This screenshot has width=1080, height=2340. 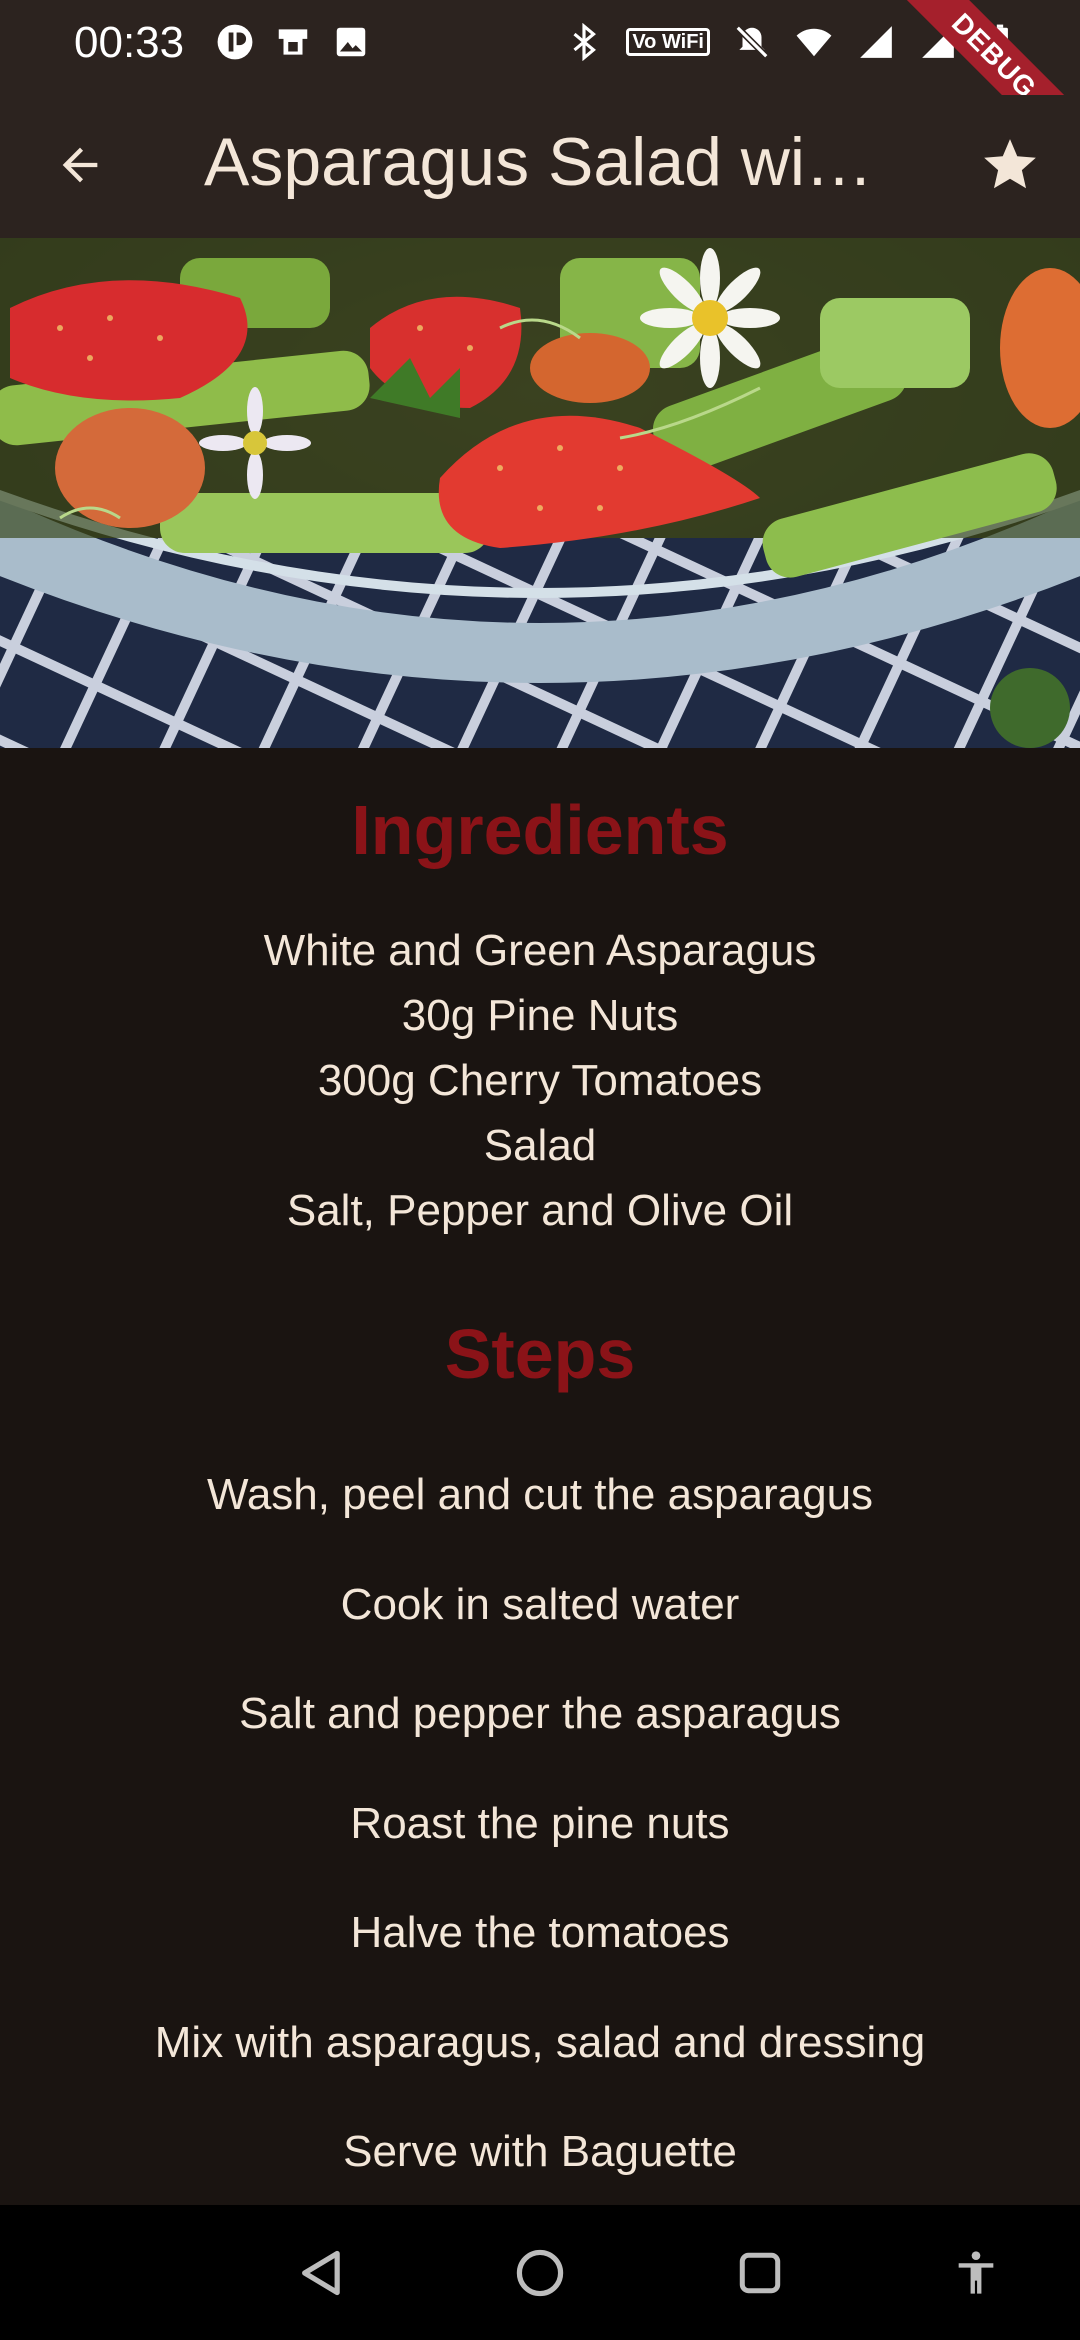 What do you see at coordinates (540, 2042) in the screenshot?
I see `step-item: Mix with asparagus, salad and dressing` at bounding box center [540, 2042].